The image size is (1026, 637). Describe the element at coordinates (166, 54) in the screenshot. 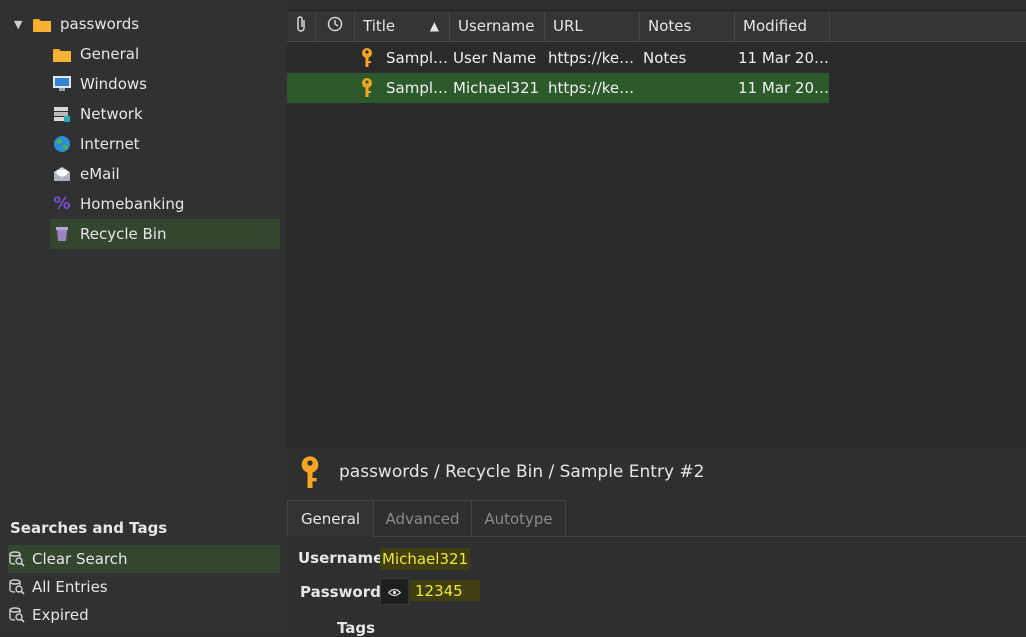

I see `tree-item-general: General` at that location.